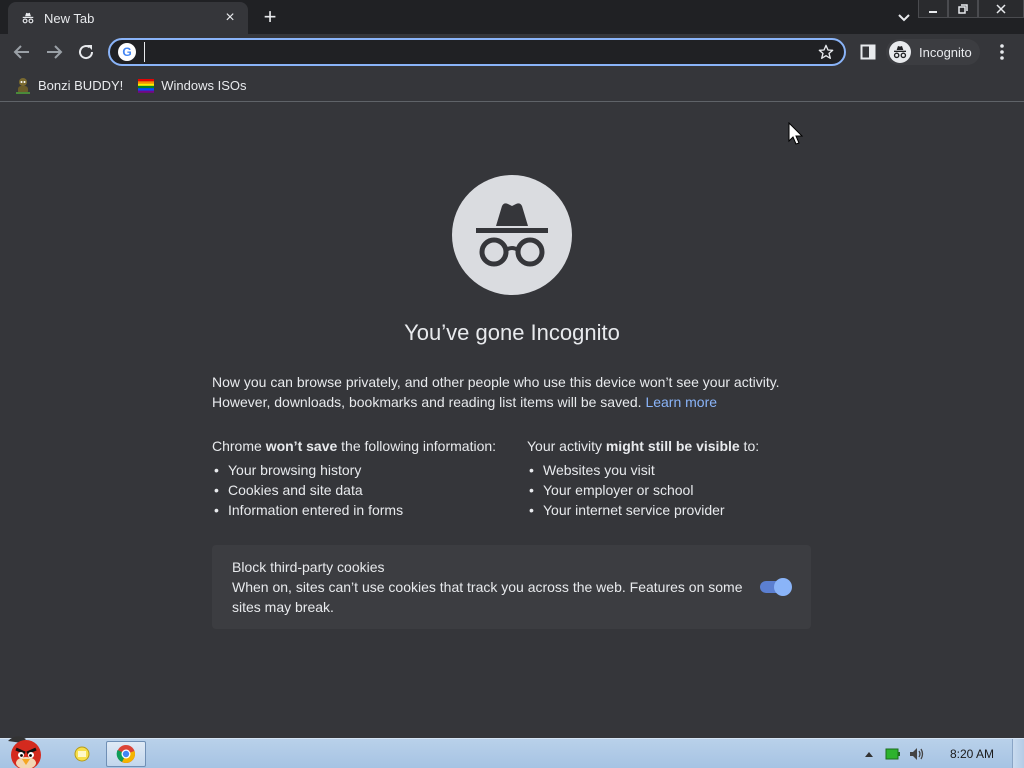 The width and height of the screenshot is (1024, 768). Describe the element at coordinates (301, 446) in the screenshot. I see `heading-bold-text: won’t save` at that location.